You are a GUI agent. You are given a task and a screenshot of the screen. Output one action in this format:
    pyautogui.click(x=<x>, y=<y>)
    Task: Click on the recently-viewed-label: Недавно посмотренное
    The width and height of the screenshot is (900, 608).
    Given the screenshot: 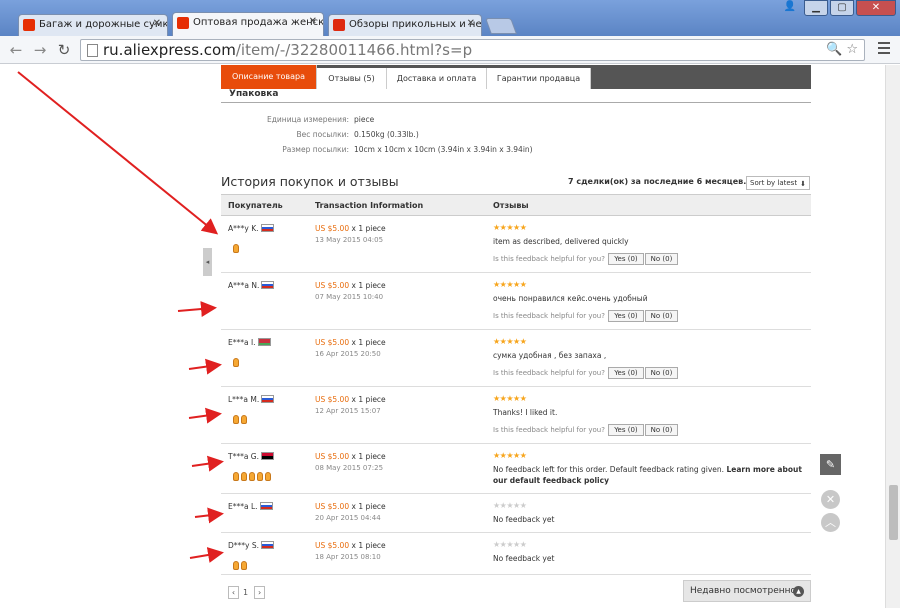 What is the action you would take?
    pyautogui.click(x=746, y=591)
    